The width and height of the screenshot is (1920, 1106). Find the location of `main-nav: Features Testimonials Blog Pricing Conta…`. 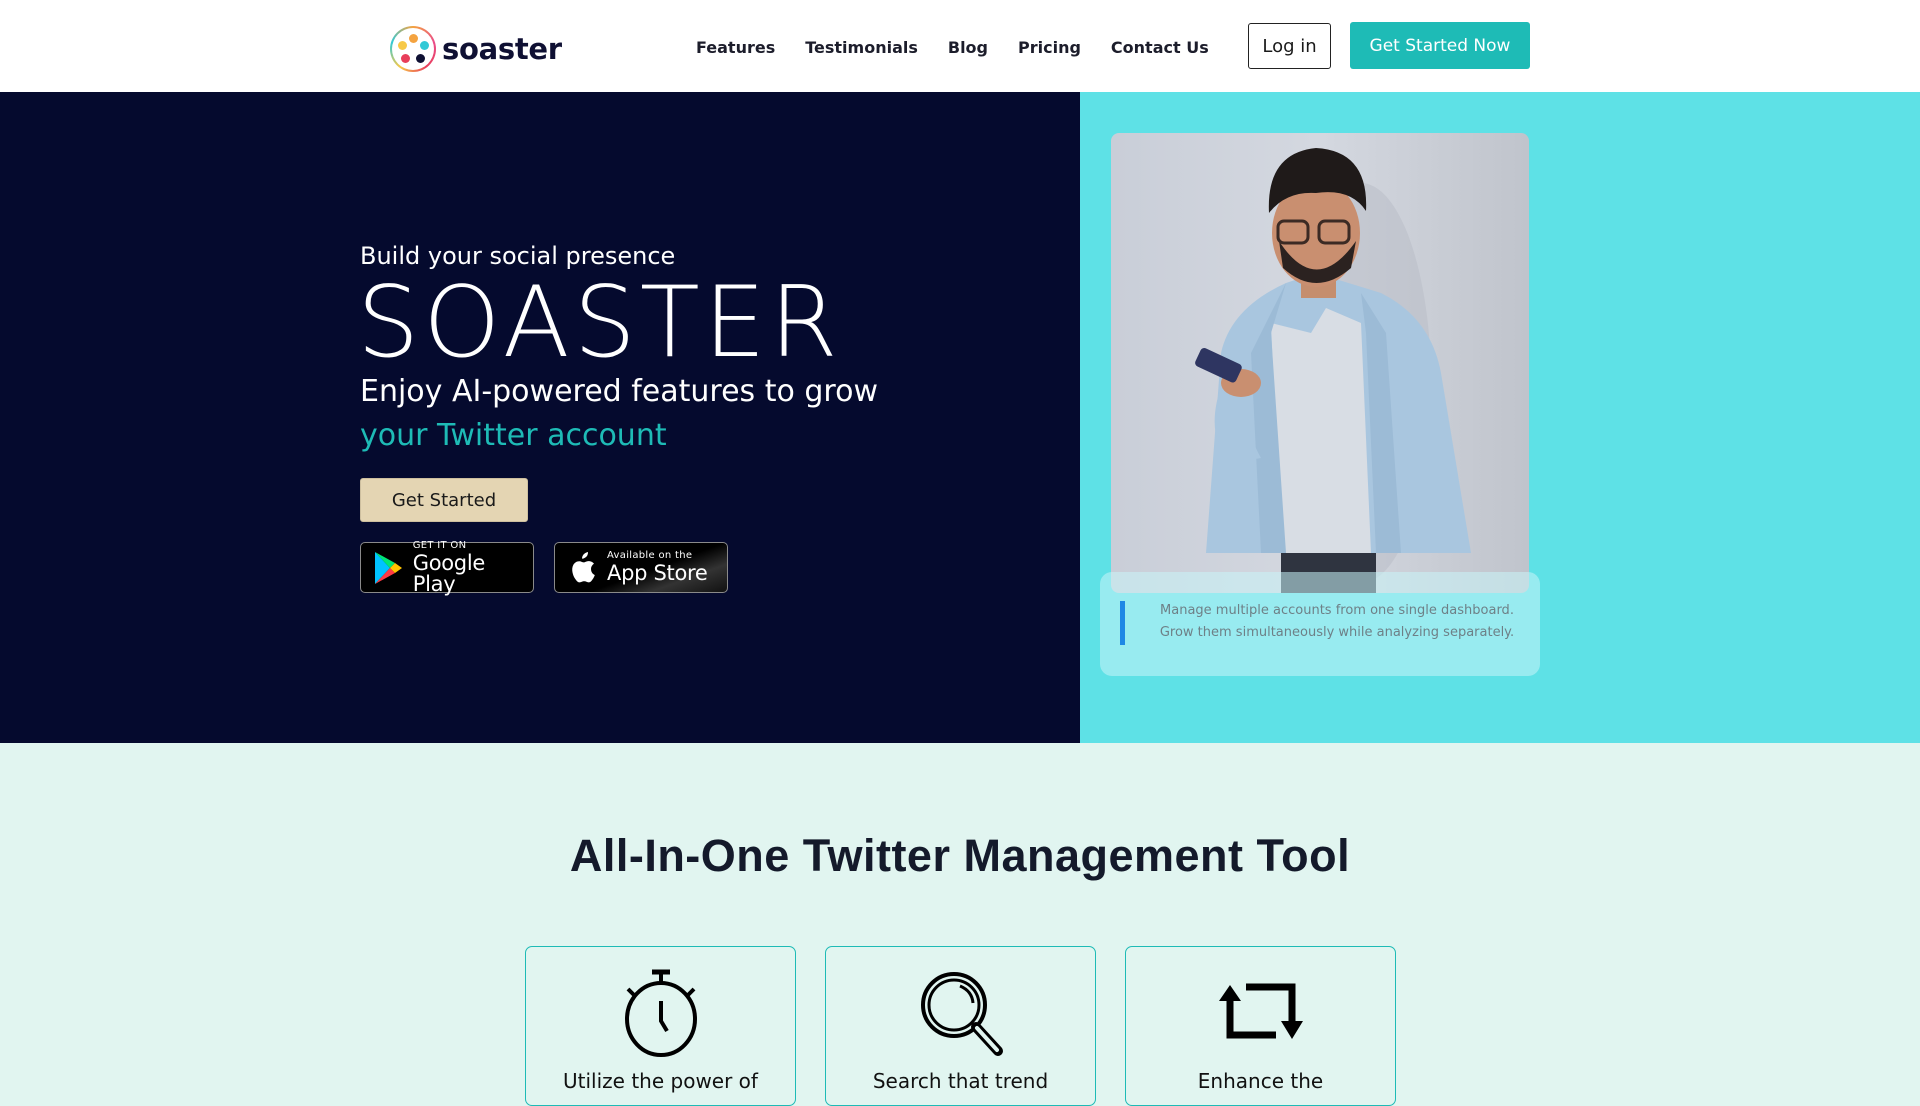

main-nav: Features Testimonials Blog Pricing Conta… is located at coordinates (952, 47).